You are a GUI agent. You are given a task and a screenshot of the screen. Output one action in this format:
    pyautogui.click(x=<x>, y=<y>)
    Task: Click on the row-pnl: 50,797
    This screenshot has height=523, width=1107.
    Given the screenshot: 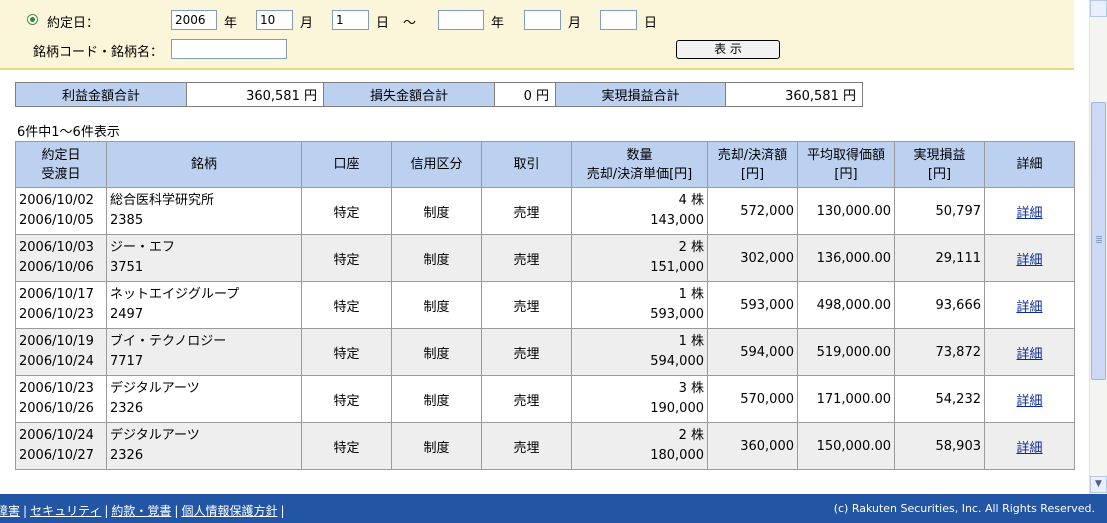 What is the action you would take?
    pyautogui.click(x=939, y=211)
    